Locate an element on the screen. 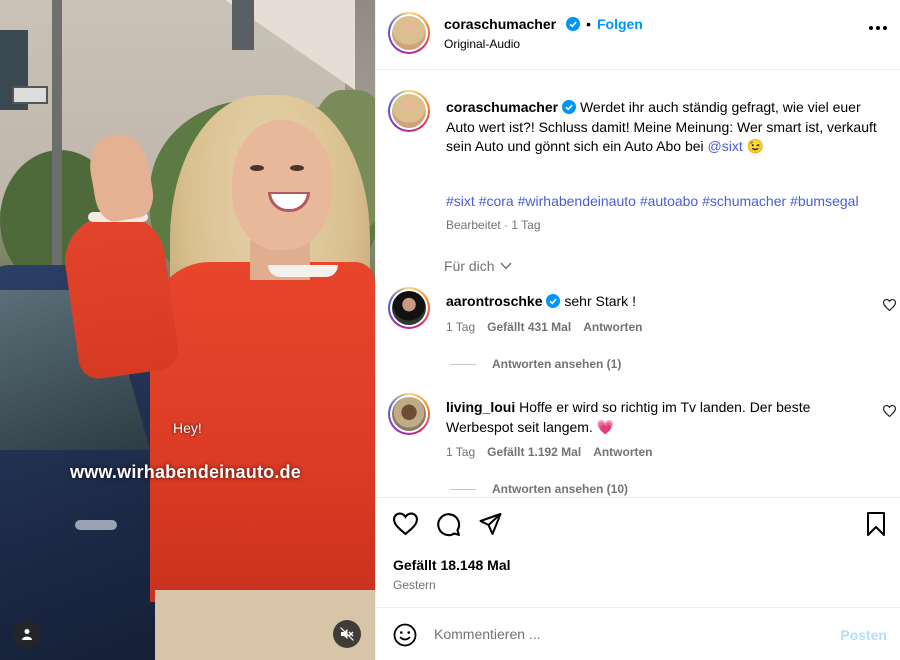  caption-emoji: 😉 is located at coordinates (755, 146).